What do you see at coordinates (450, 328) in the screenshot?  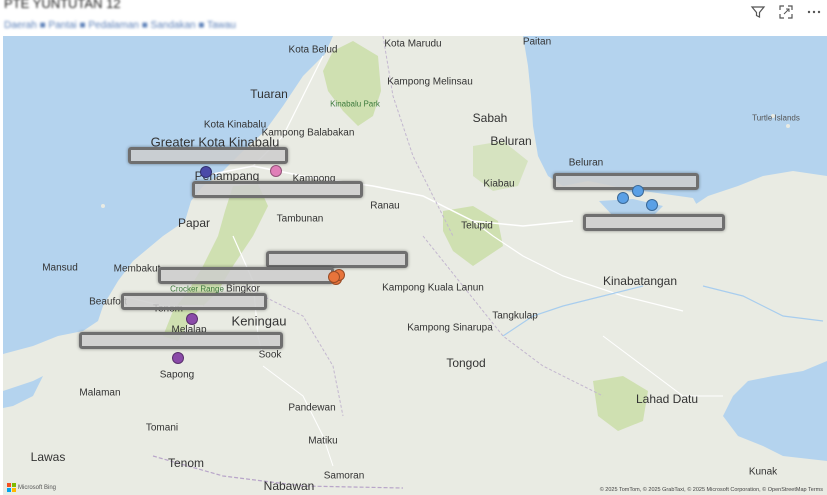 I see `place-label: Kampong Sinarupa` at bounding box center [450, 328].